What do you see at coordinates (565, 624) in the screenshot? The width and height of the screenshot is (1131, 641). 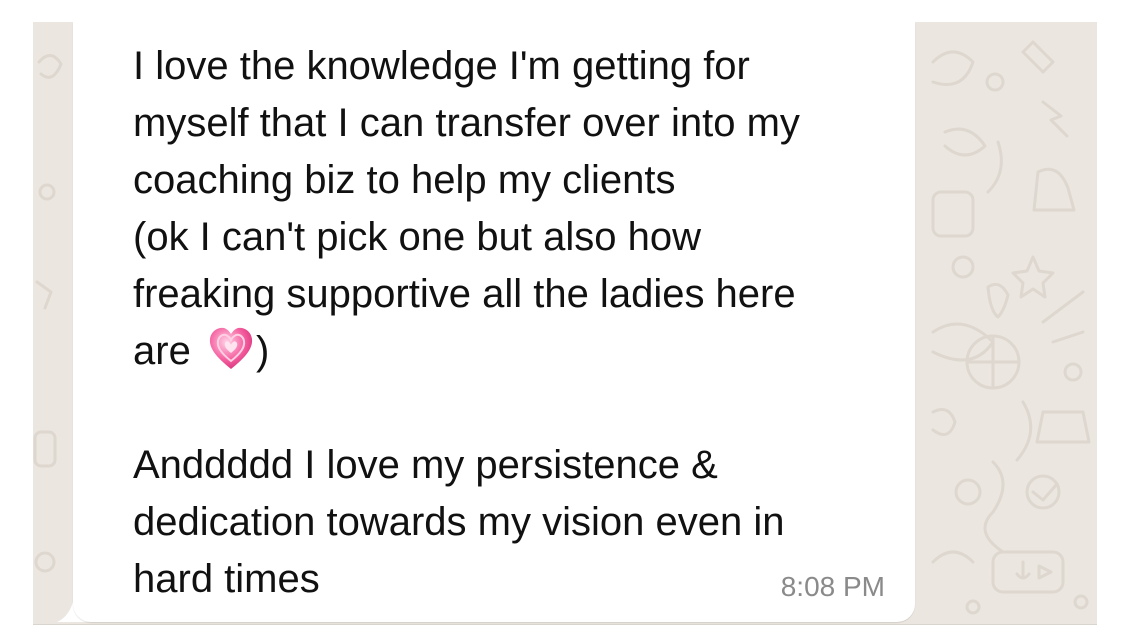 I see `bottom-divider` at bounding box center [565, 624].